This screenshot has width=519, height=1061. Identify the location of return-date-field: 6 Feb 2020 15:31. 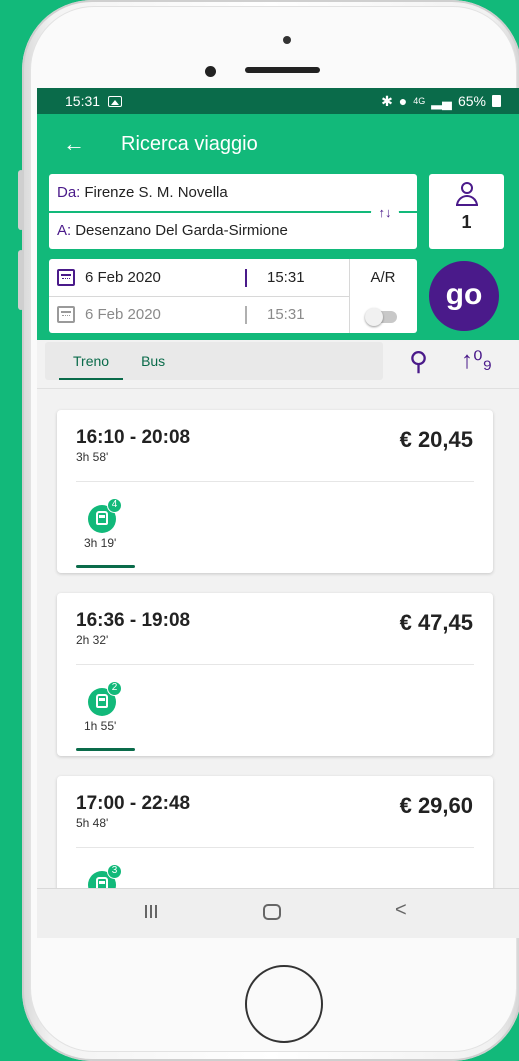
(199, 314).